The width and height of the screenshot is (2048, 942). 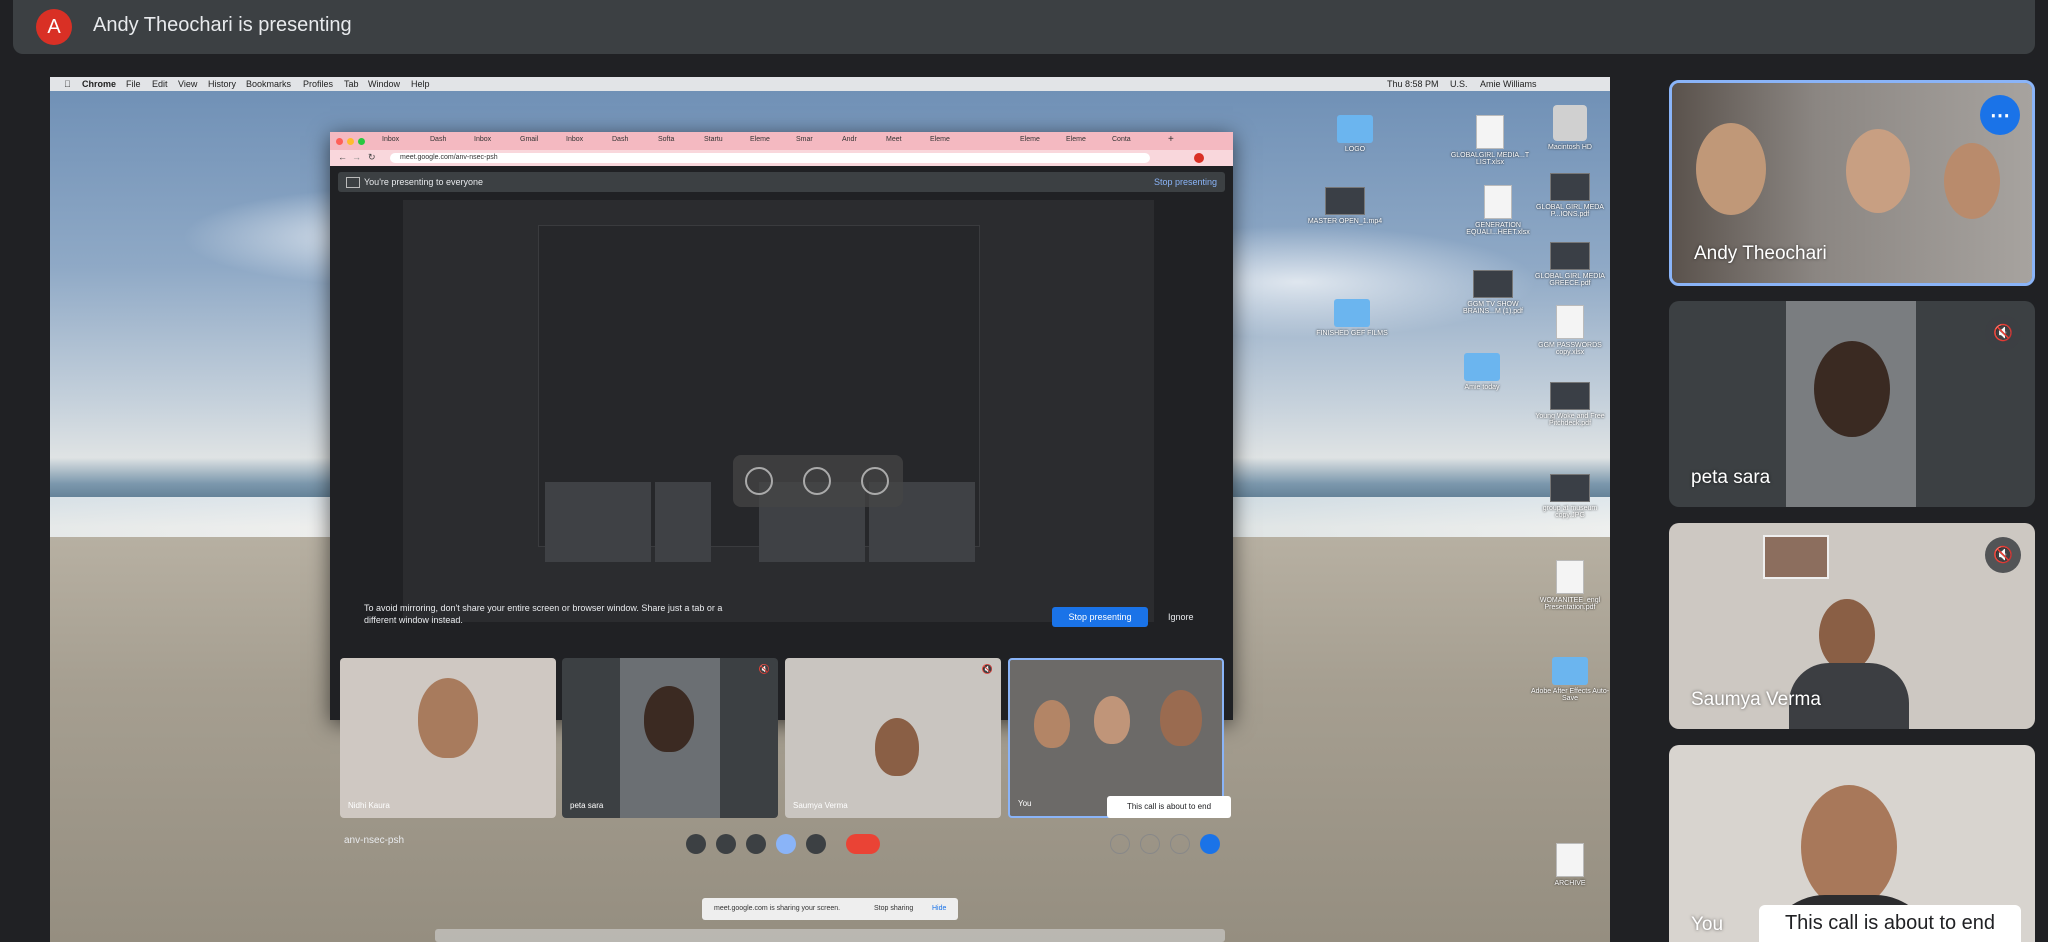 I want to click on more-options-icon: ⋯, so click(x=2000, y=115).